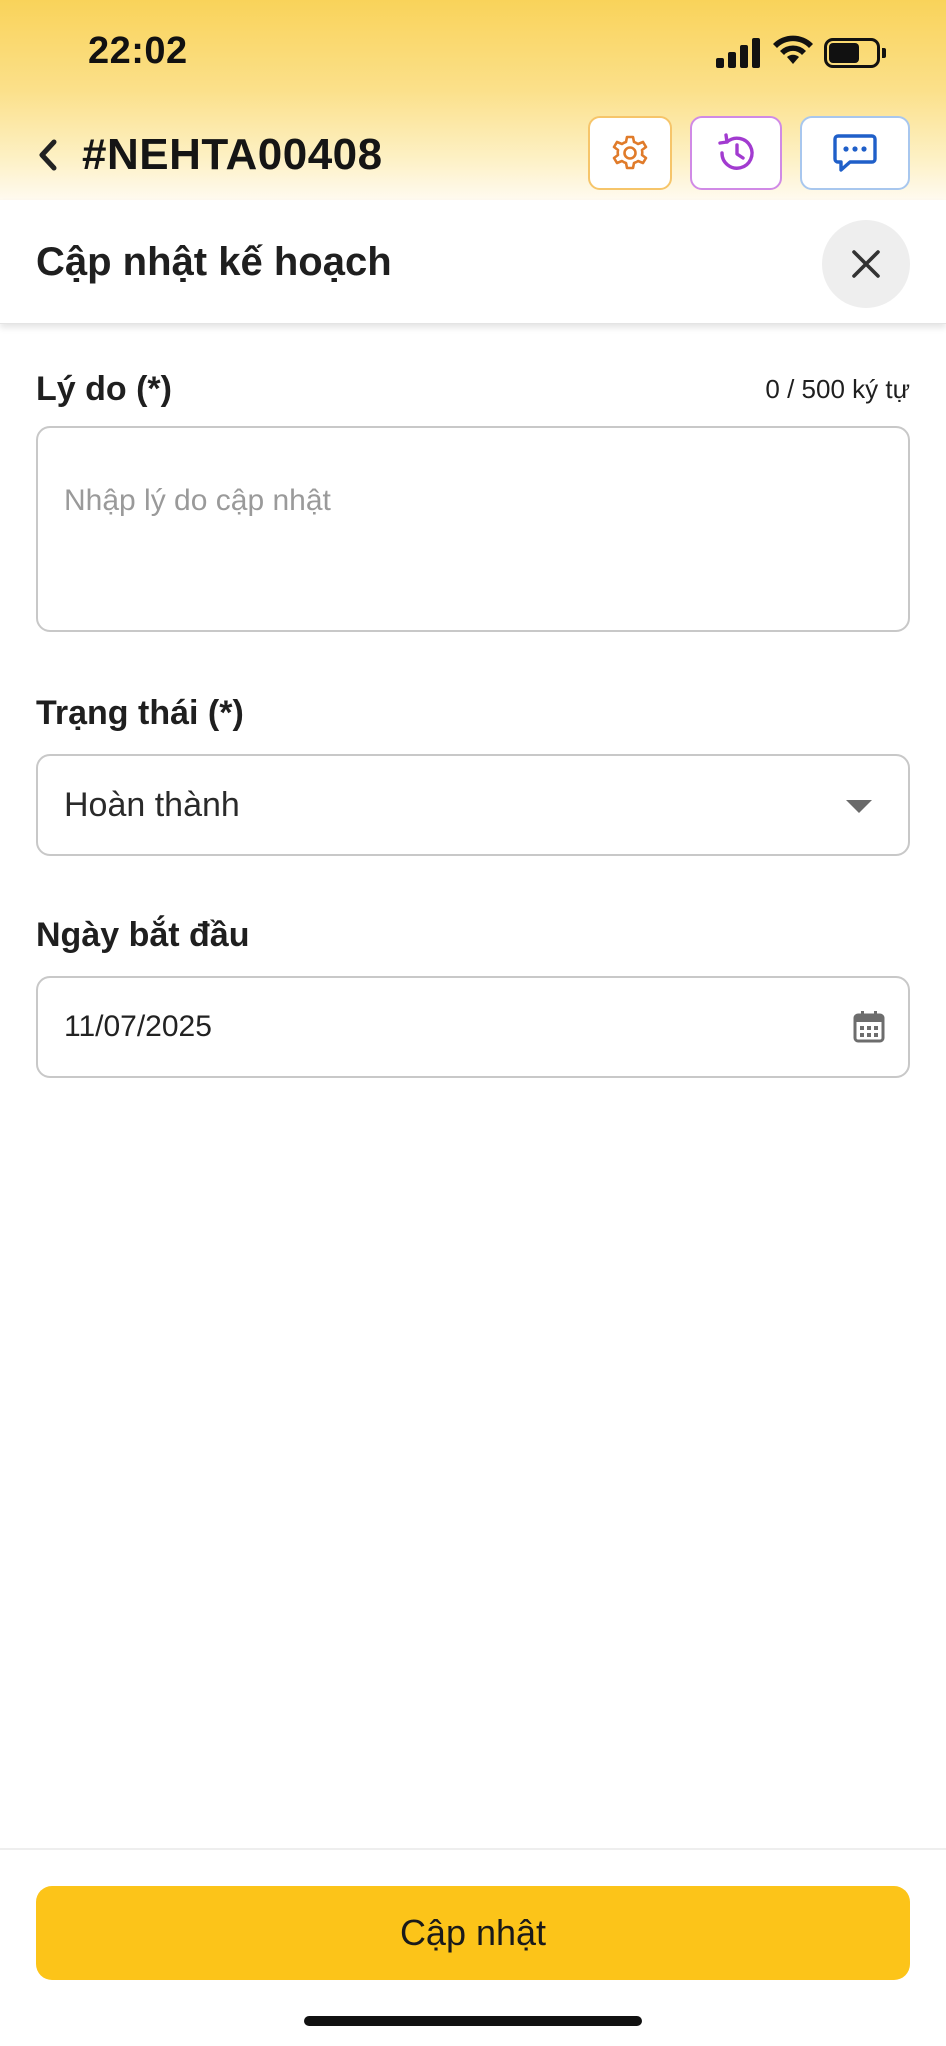  Describe the element at coordinates (473, 805) in the screenshot. I see `status-select: Hoàn thành` at that location.